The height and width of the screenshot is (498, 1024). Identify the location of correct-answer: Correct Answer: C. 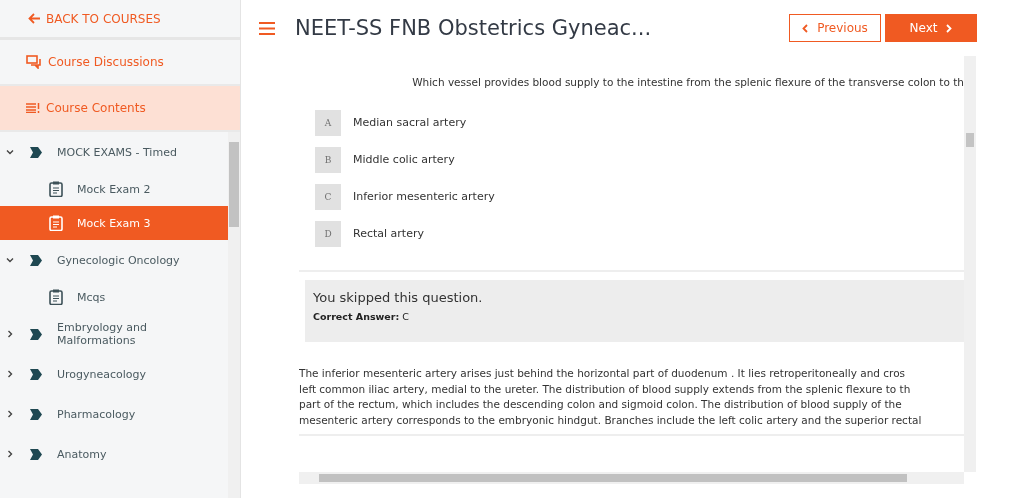
(361, 316).